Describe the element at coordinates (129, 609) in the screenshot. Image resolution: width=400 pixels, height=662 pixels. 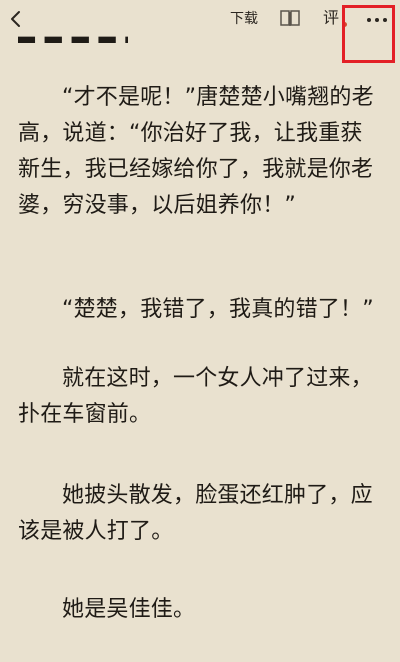
I see `paragraph-5: 她是吴佳佳。` at that location.